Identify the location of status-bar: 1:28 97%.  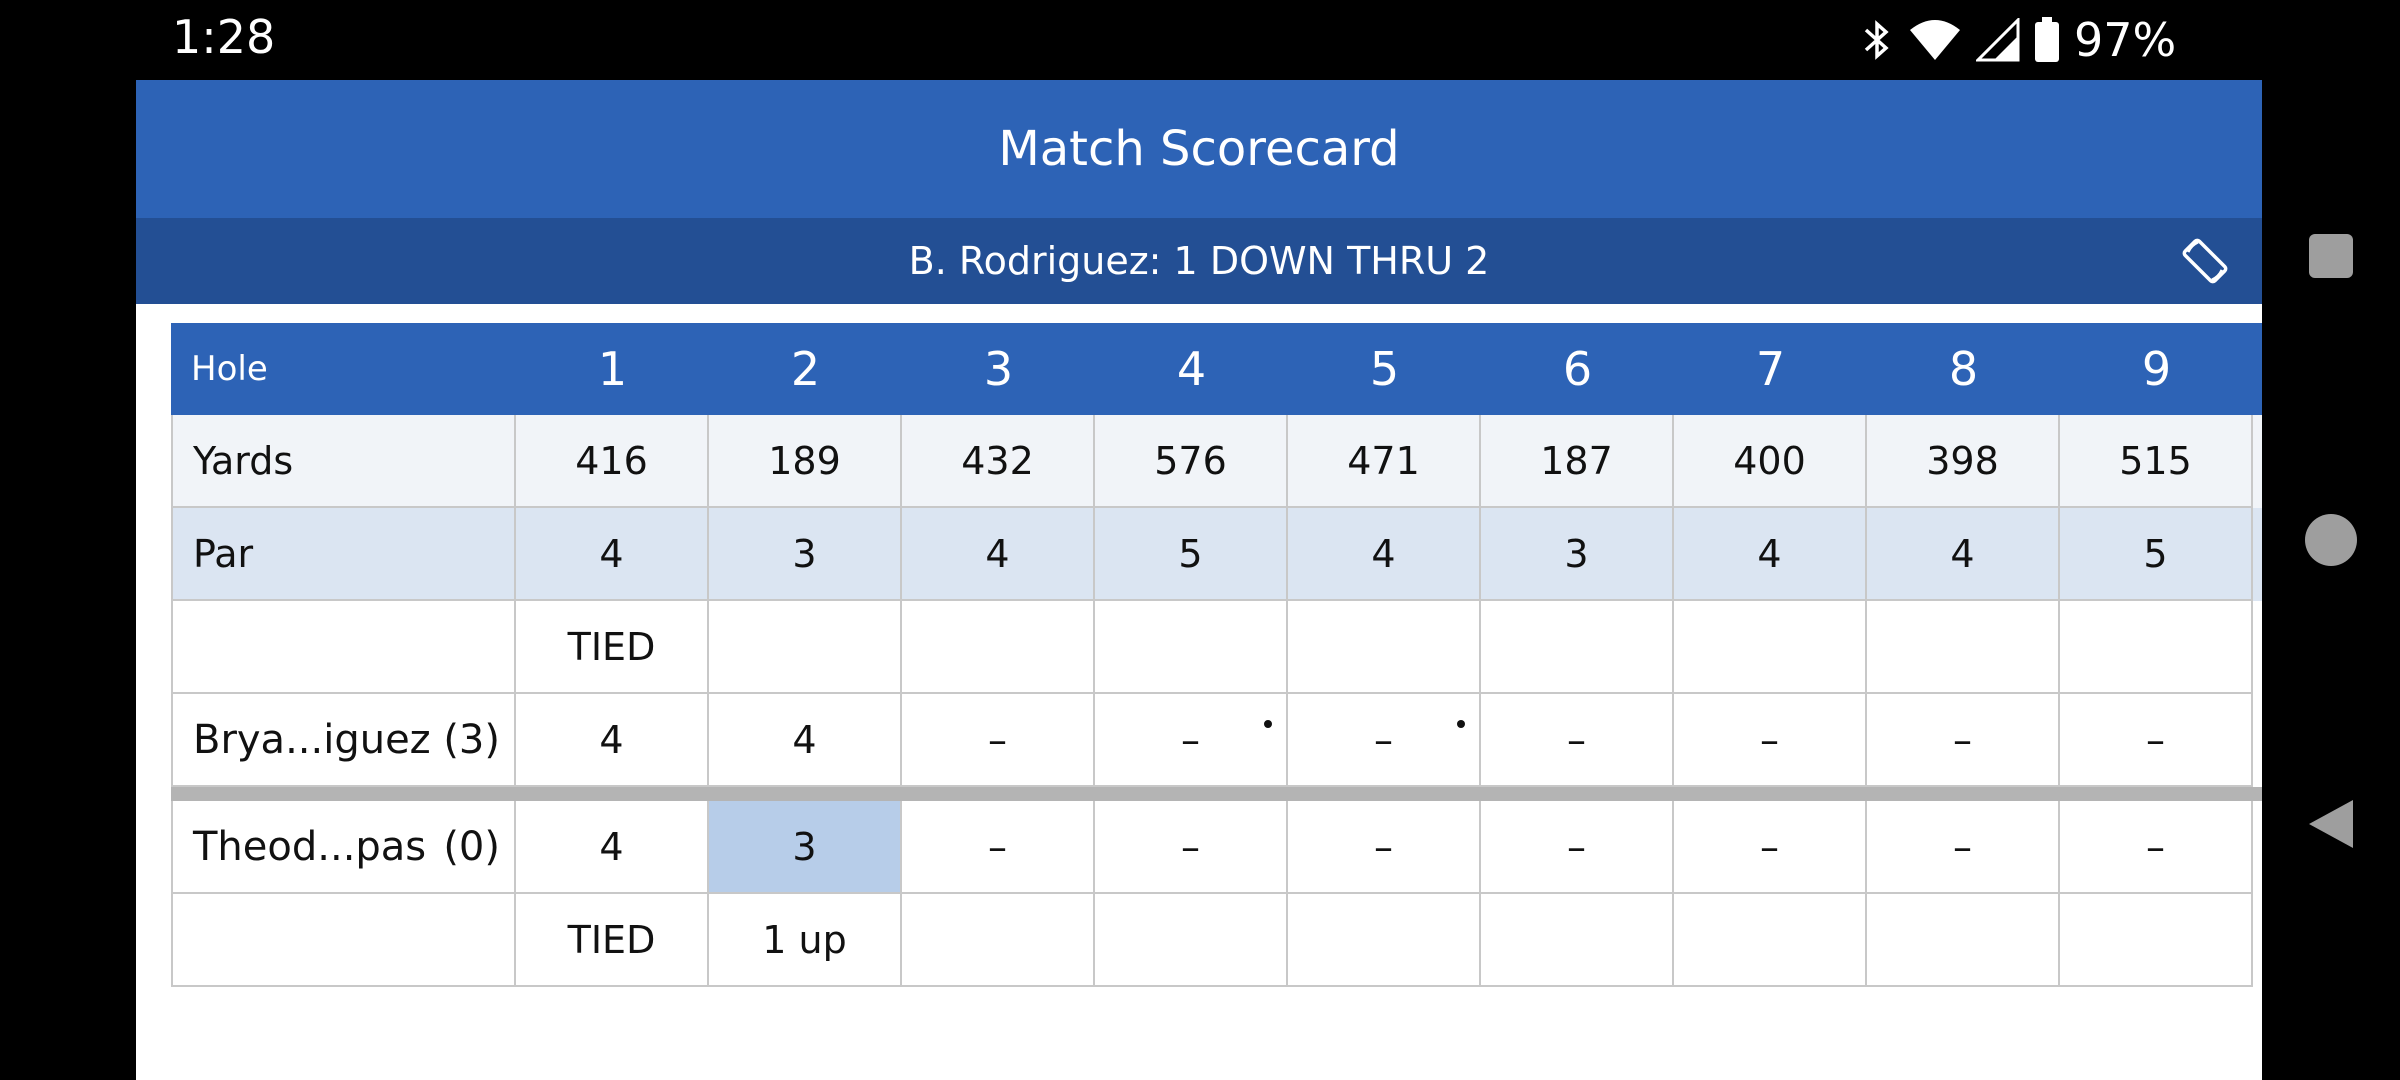
(1200, 40).